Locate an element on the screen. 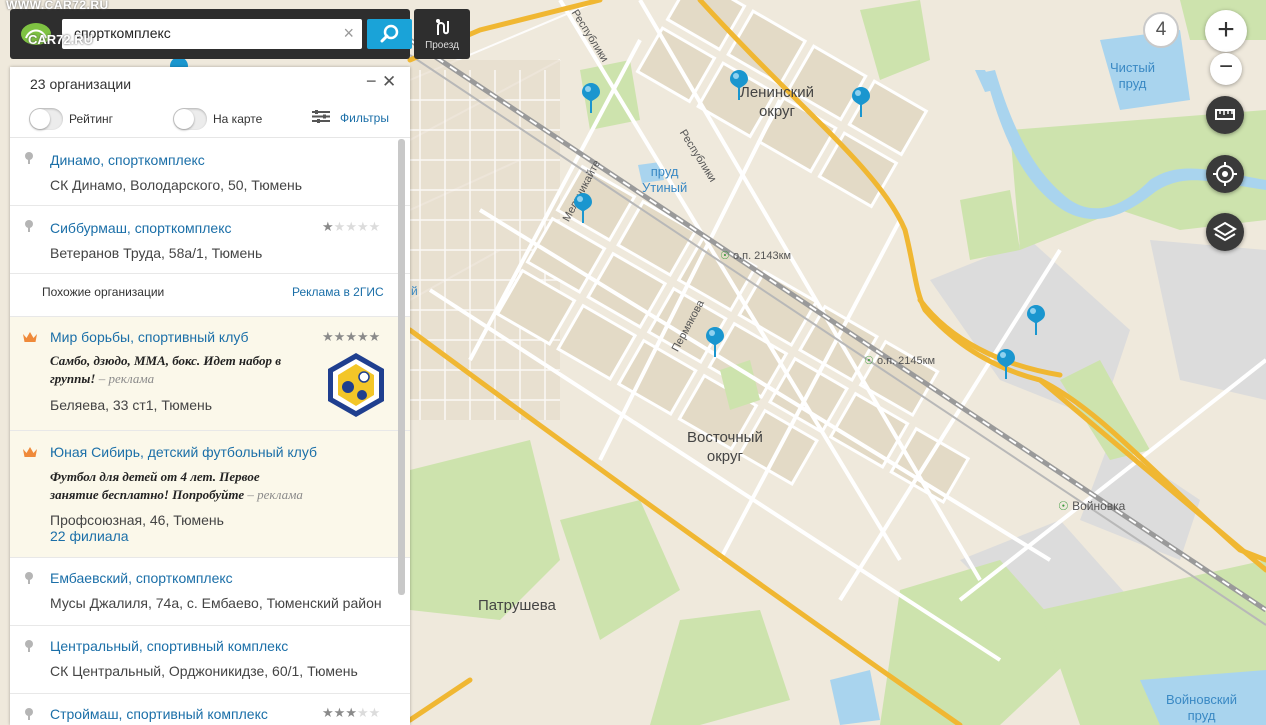 This screenshot has width=1266, height=725. map-label-voynovsky-pond: Войновский пруд is located at coordinates (1201, 708).